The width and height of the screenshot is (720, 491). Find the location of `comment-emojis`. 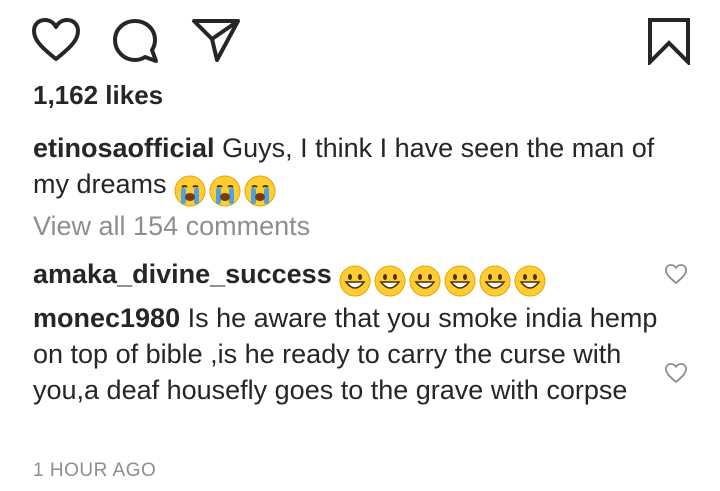

comment-emojis is located at coordinates (444, 279).